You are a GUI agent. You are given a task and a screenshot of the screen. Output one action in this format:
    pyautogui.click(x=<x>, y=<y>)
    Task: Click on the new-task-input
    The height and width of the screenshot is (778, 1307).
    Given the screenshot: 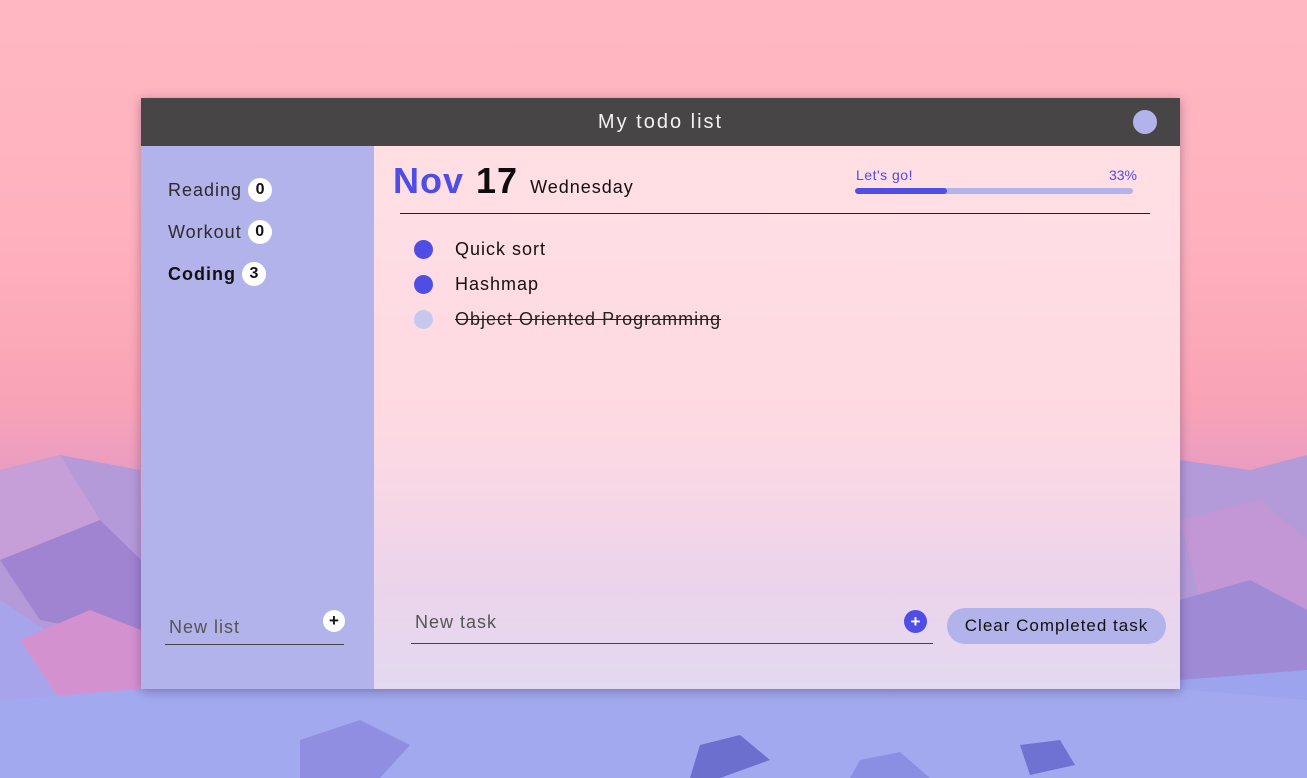 What is the action you would take?
    pyautogui.click(x=650, y=622)
    